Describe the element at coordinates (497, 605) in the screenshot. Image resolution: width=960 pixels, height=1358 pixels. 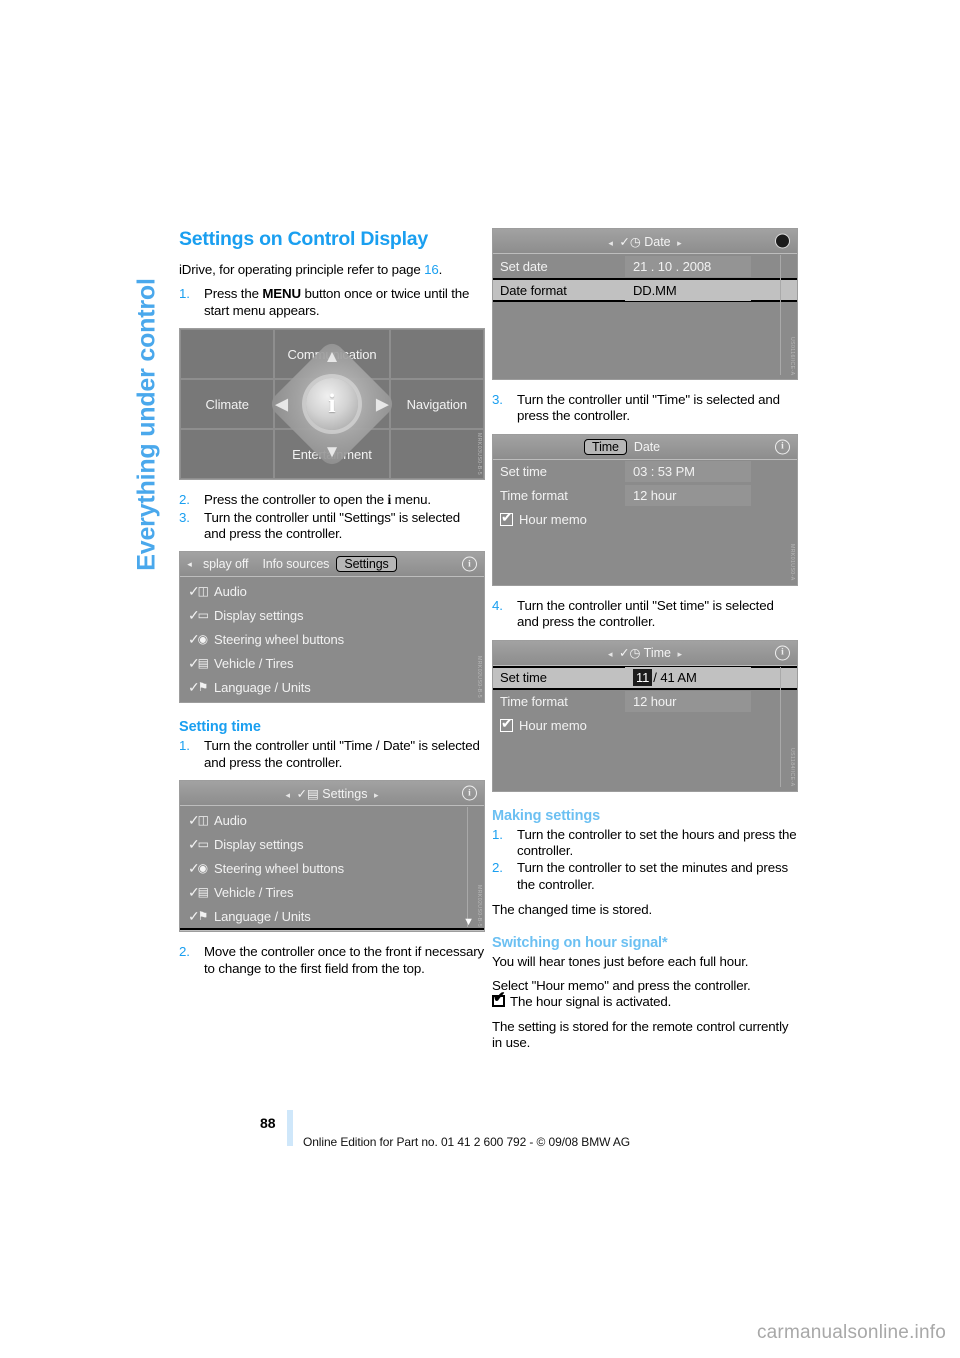
I see `step-number: 4.` at that location.